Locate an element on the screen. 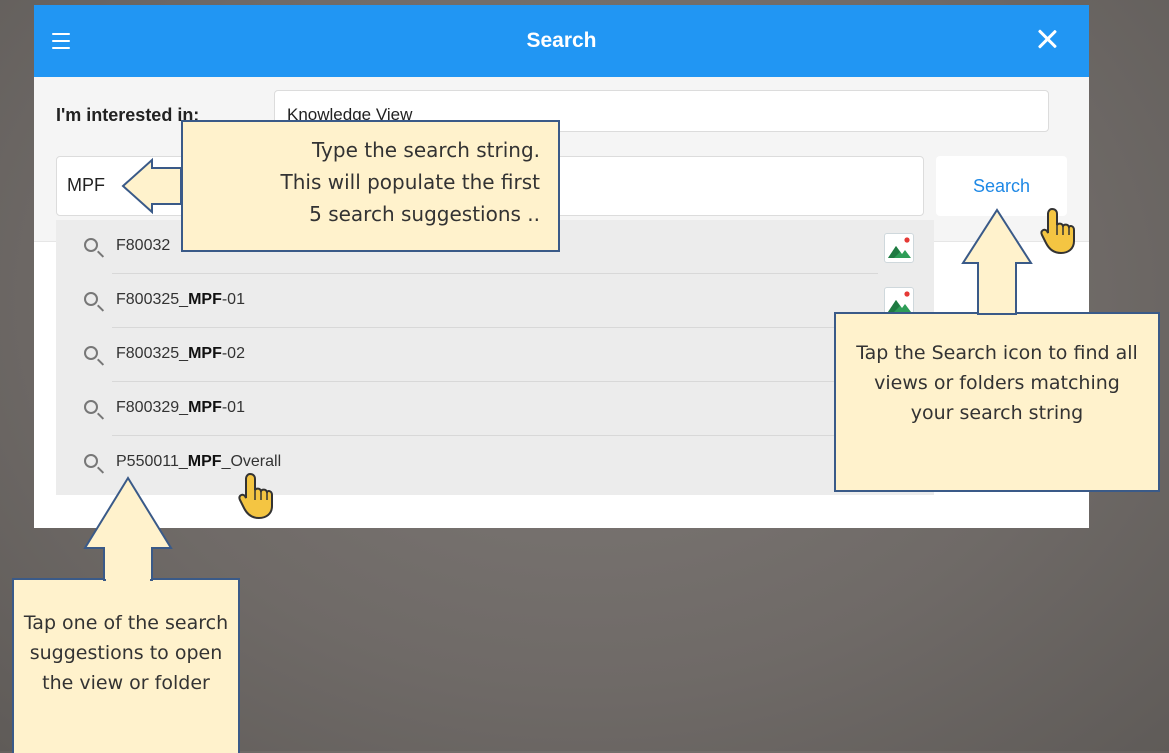  page-title: Search is located at coordinates (561, 40).